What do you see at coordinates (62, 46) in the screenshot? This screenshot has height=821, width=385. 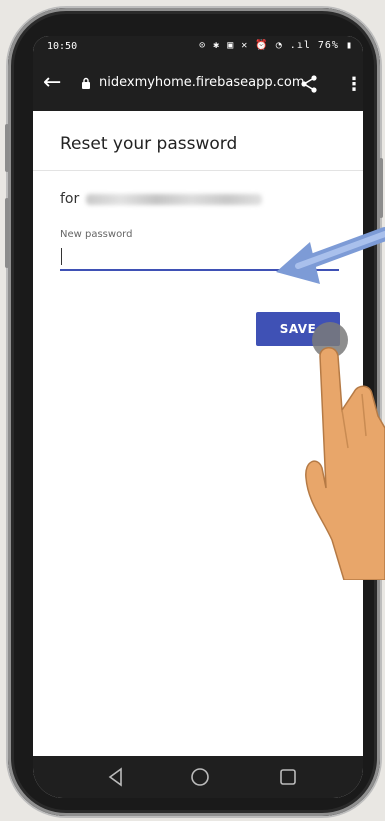 I see `status-time: 10:50` at bounding box center [62, 46].